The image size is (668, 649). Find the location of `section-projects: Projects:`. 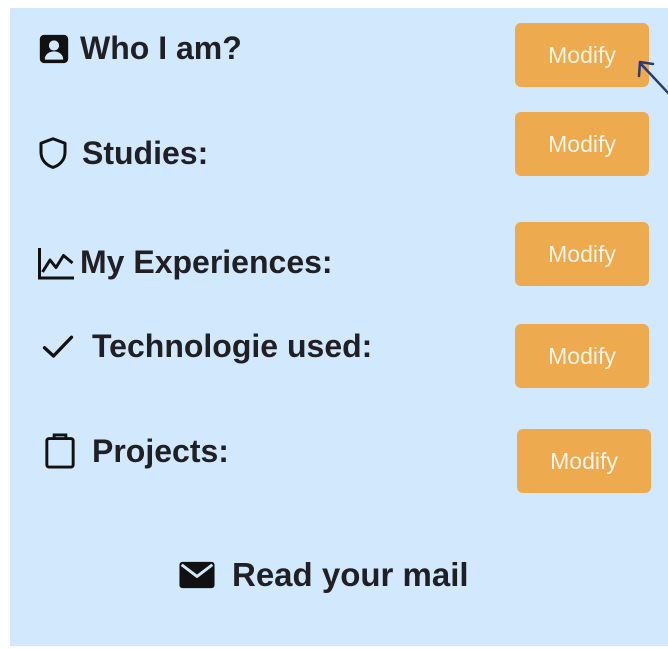

section-projects: Projects: is located at coordinates (135, 451).